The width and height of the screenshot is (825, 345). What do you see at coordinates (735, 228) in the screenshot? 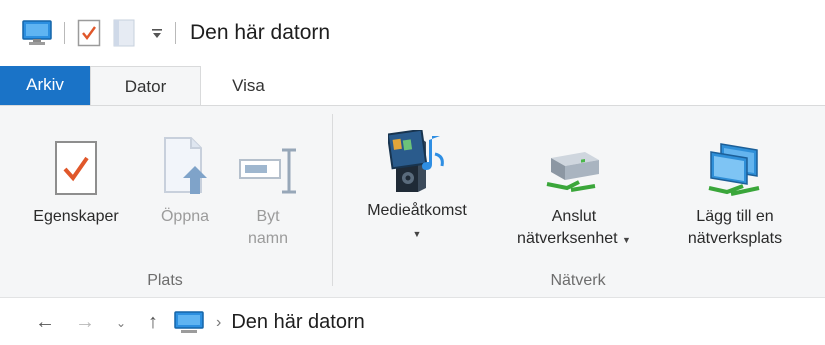
I see `add-network-location-label: Lägg till en nätverksplats` at bounding box center [735, 228].